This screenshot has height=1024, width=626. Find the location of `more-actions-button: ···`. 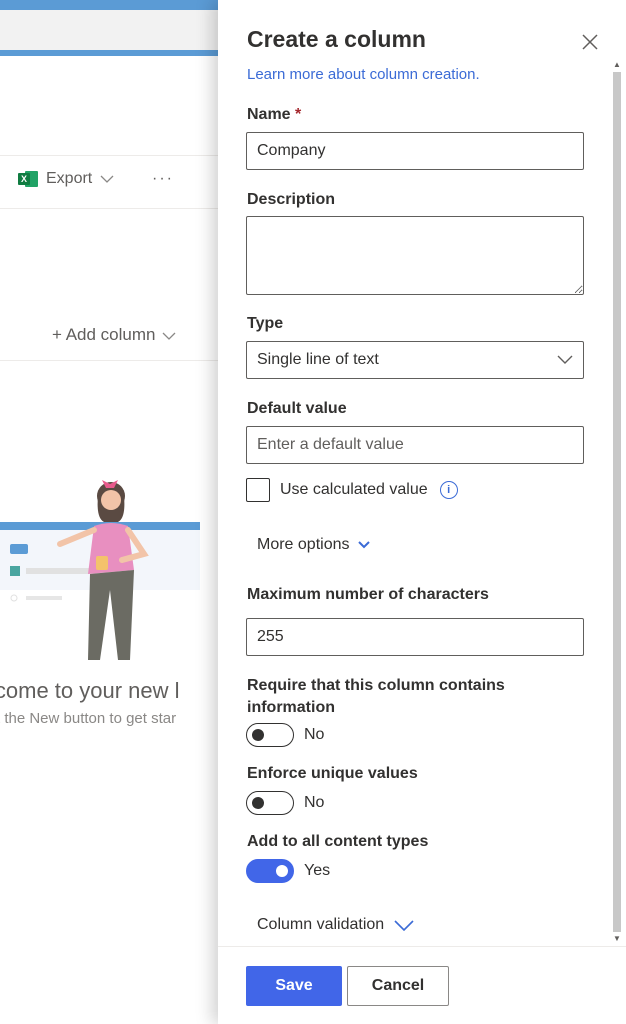

more-actions-button: ··· is located at coordinates (163, 179).